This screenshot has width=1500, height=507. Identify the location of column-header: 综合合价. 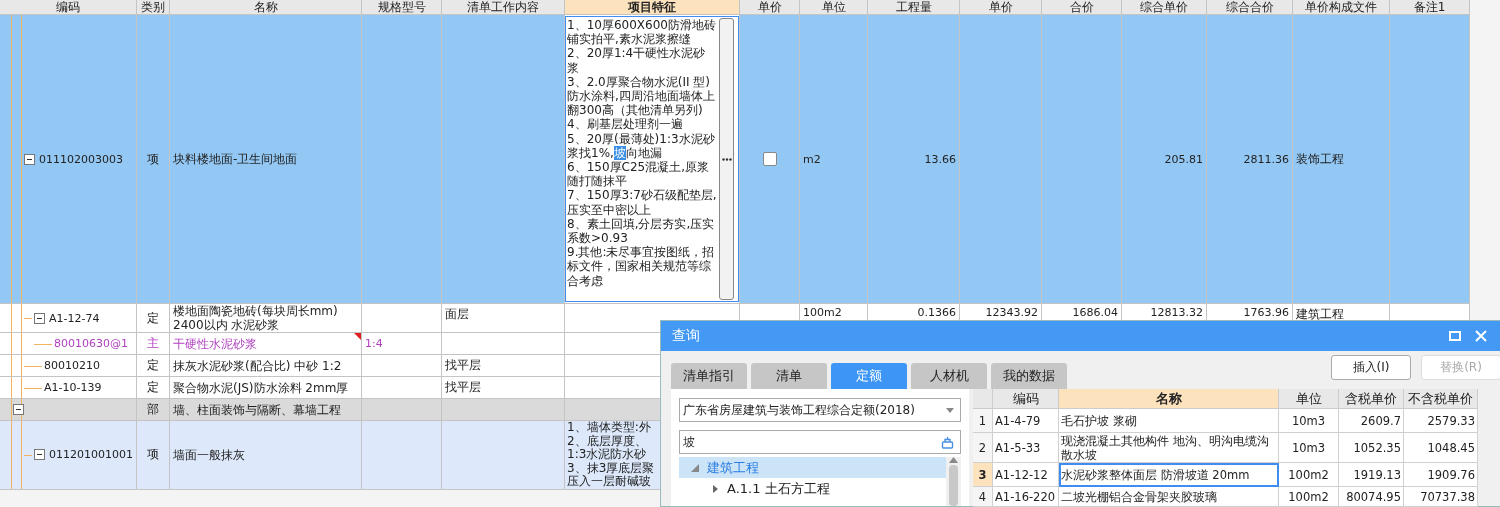
(1250, 7).